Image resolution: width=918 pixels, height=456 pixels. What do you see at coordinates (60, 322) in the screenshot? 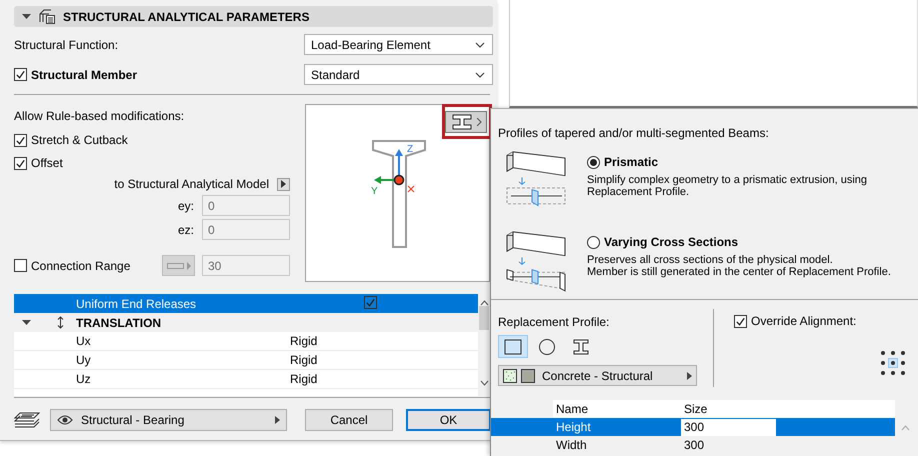
I see `vertical-arrow-icon` at bounding box center [60, 322].